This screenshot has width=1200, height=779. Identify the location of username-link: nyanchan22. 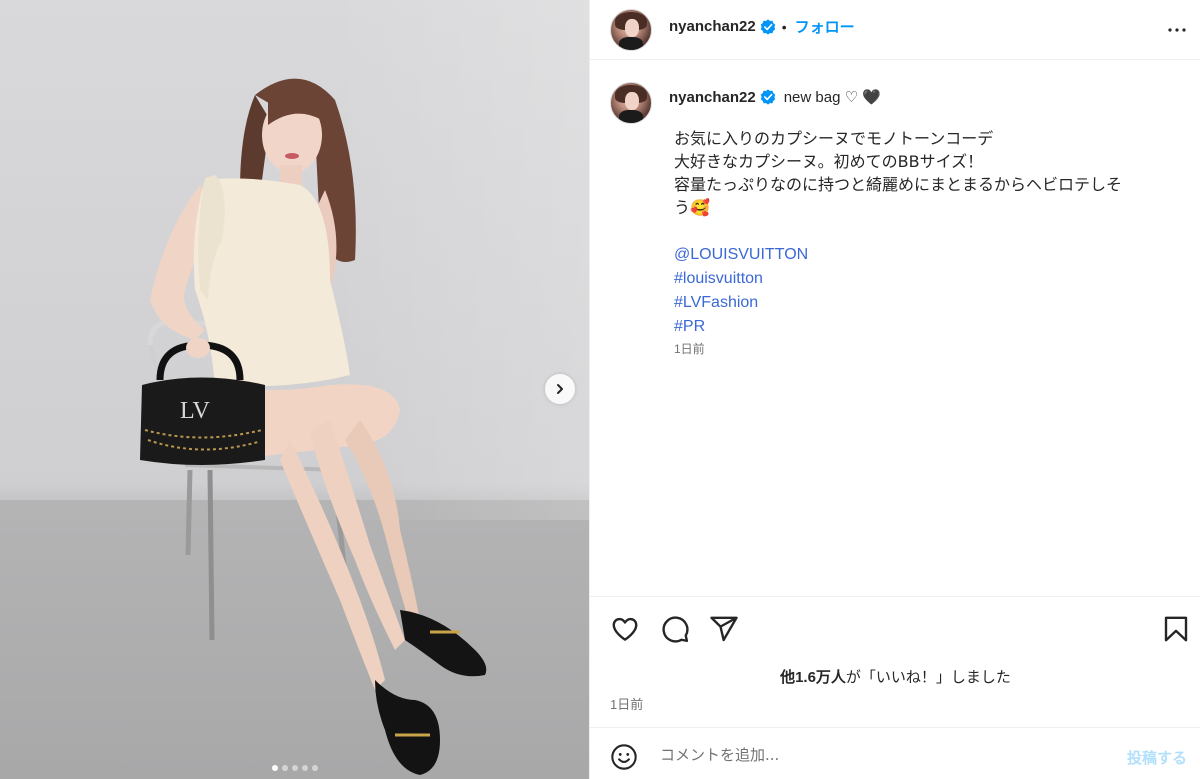
(712, 26).